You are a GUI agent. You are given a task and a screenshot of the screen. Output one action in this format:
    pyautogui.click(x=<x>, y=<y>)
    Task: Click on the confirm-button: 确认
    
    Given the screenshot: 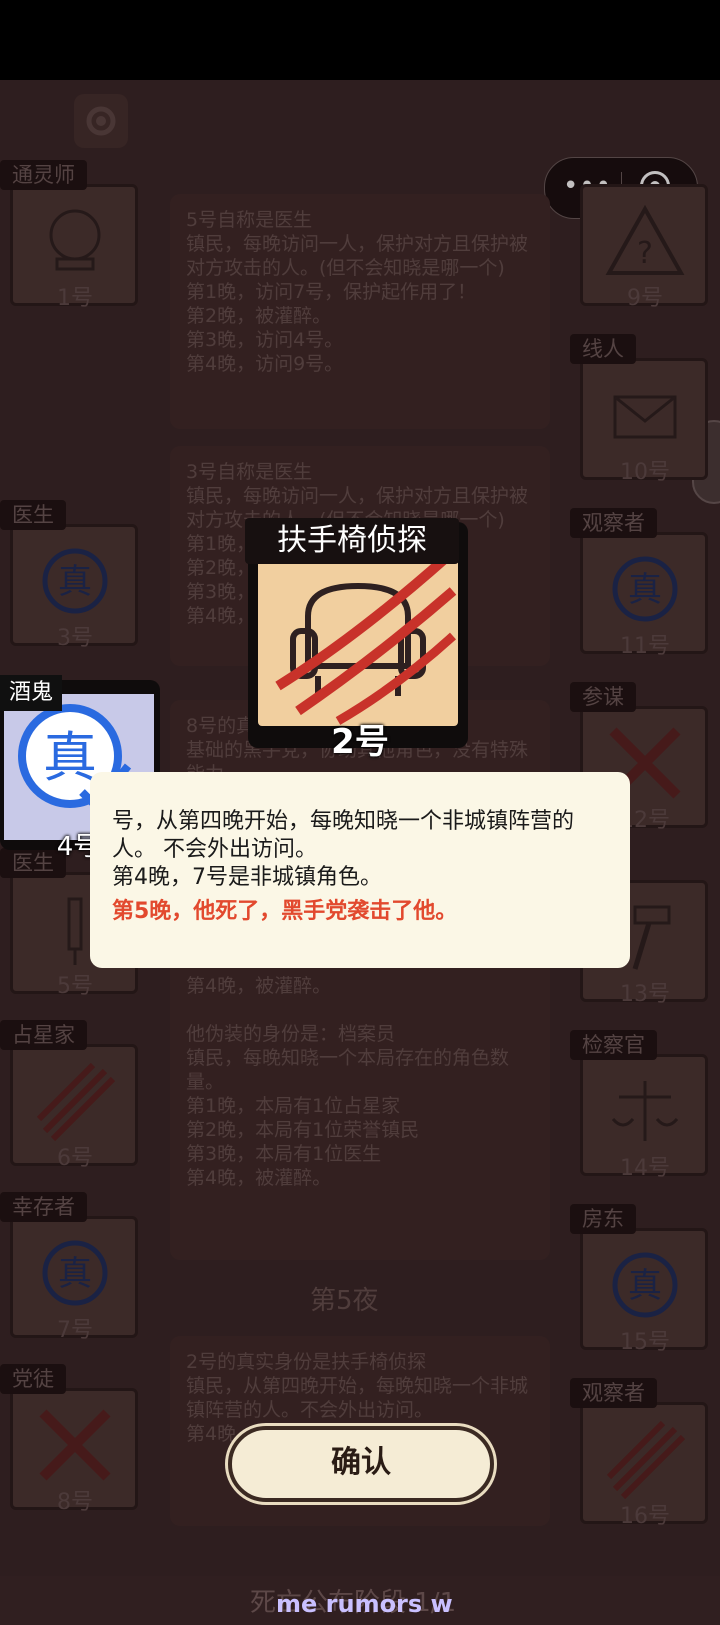 What is the action you would take?
    pyautogui.click(x=361, y=1464)
    